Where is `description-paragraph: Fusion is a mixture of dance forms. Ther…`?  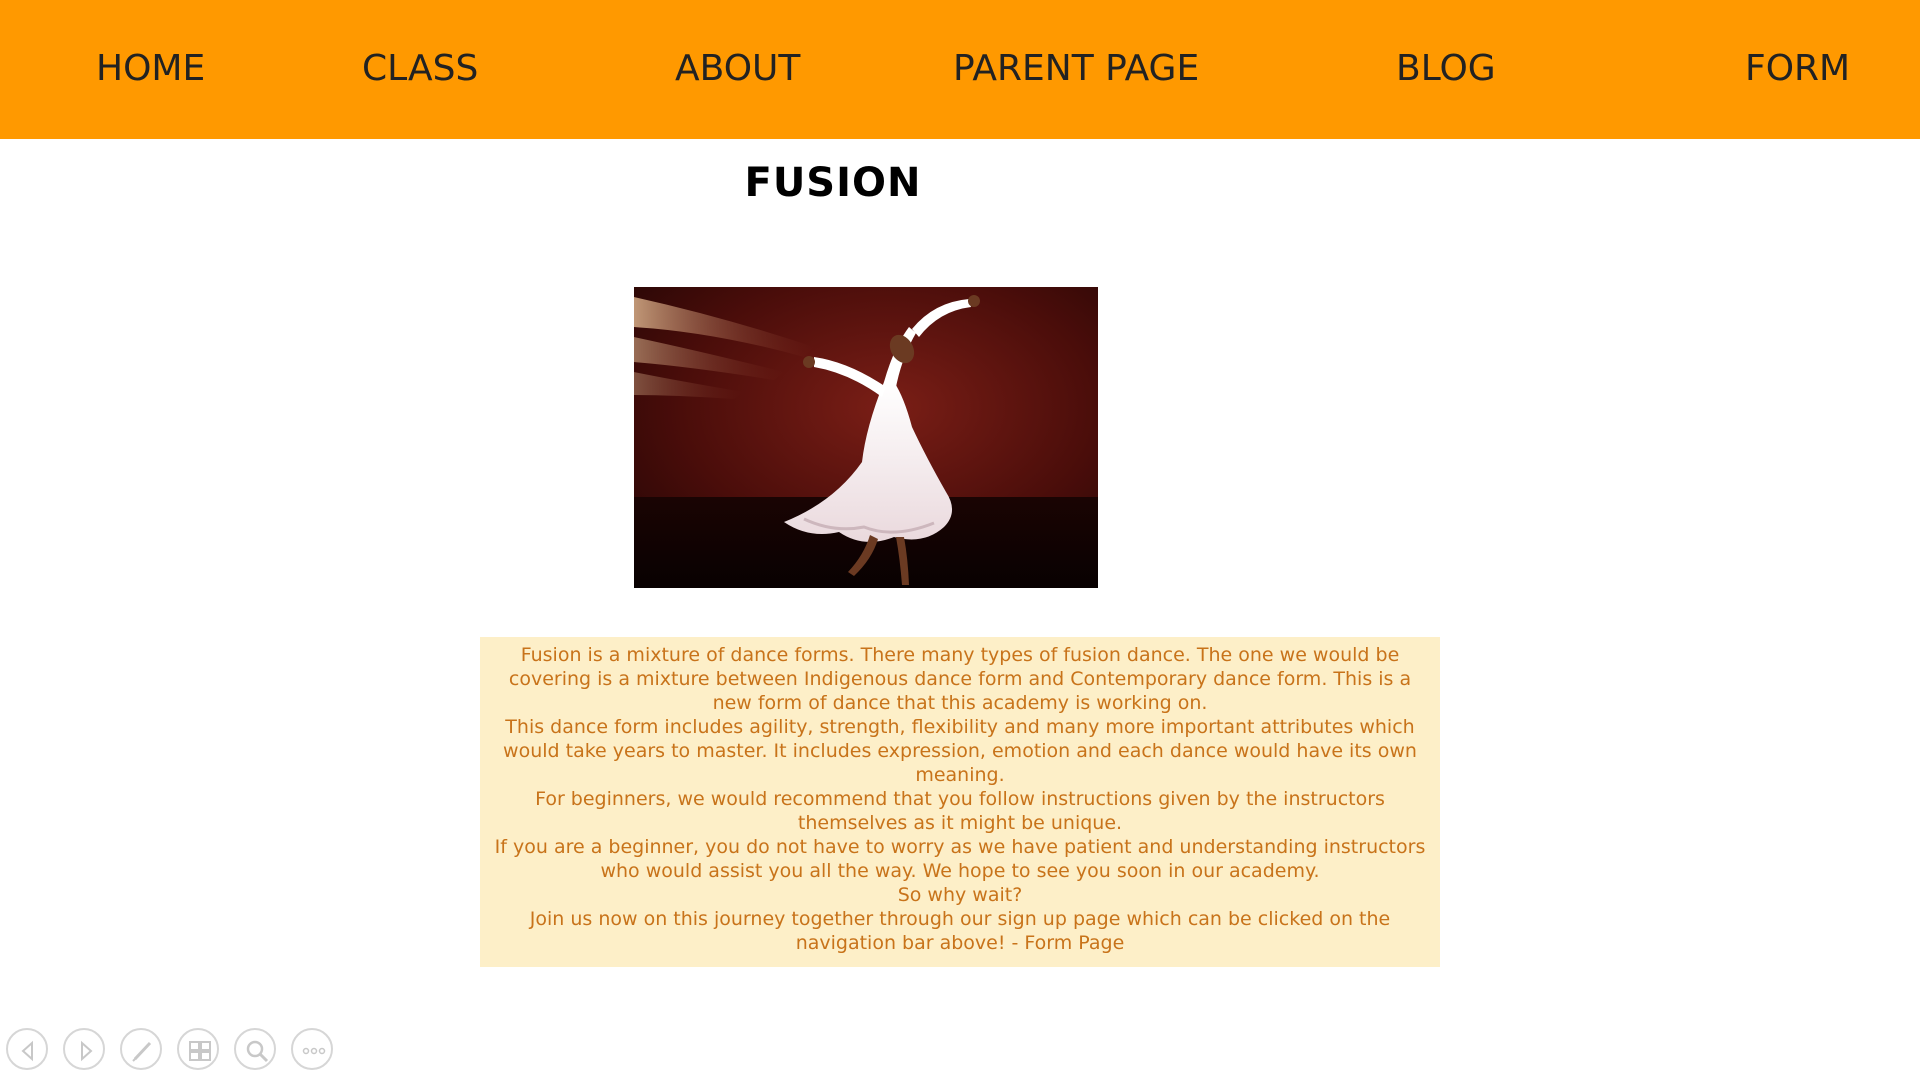 description-paragraph: Fusion is a mixture of dance forms. Ther… is located at coordinates (960, 679).